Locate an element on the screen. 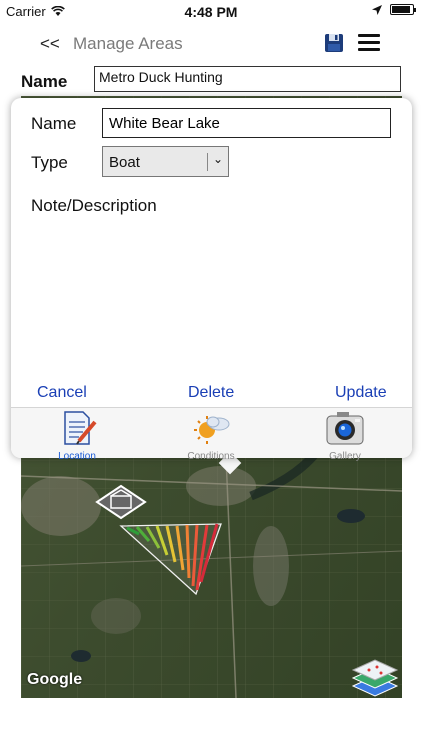 This screenshot has width=422, height=750. battery-fill is located at coordinates (401, 9).